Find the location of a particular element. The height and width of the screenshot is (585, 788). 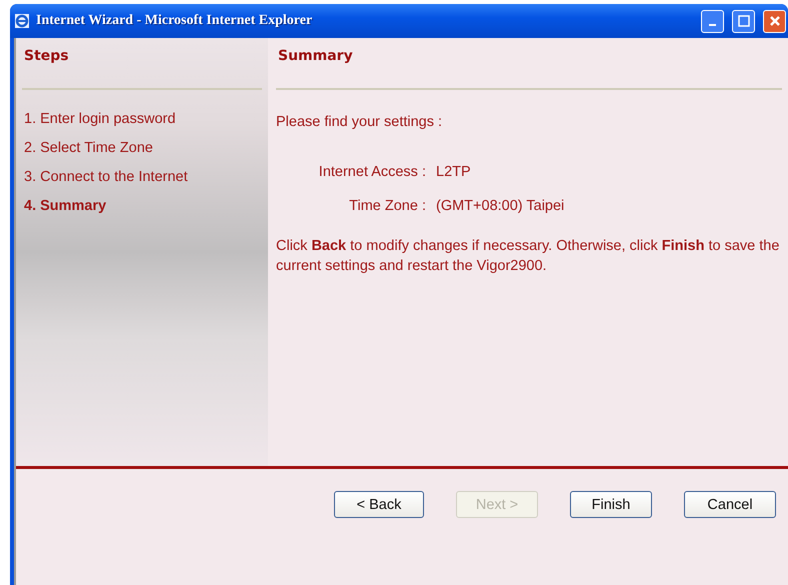

close-icon is located at coordinates (774, 21).